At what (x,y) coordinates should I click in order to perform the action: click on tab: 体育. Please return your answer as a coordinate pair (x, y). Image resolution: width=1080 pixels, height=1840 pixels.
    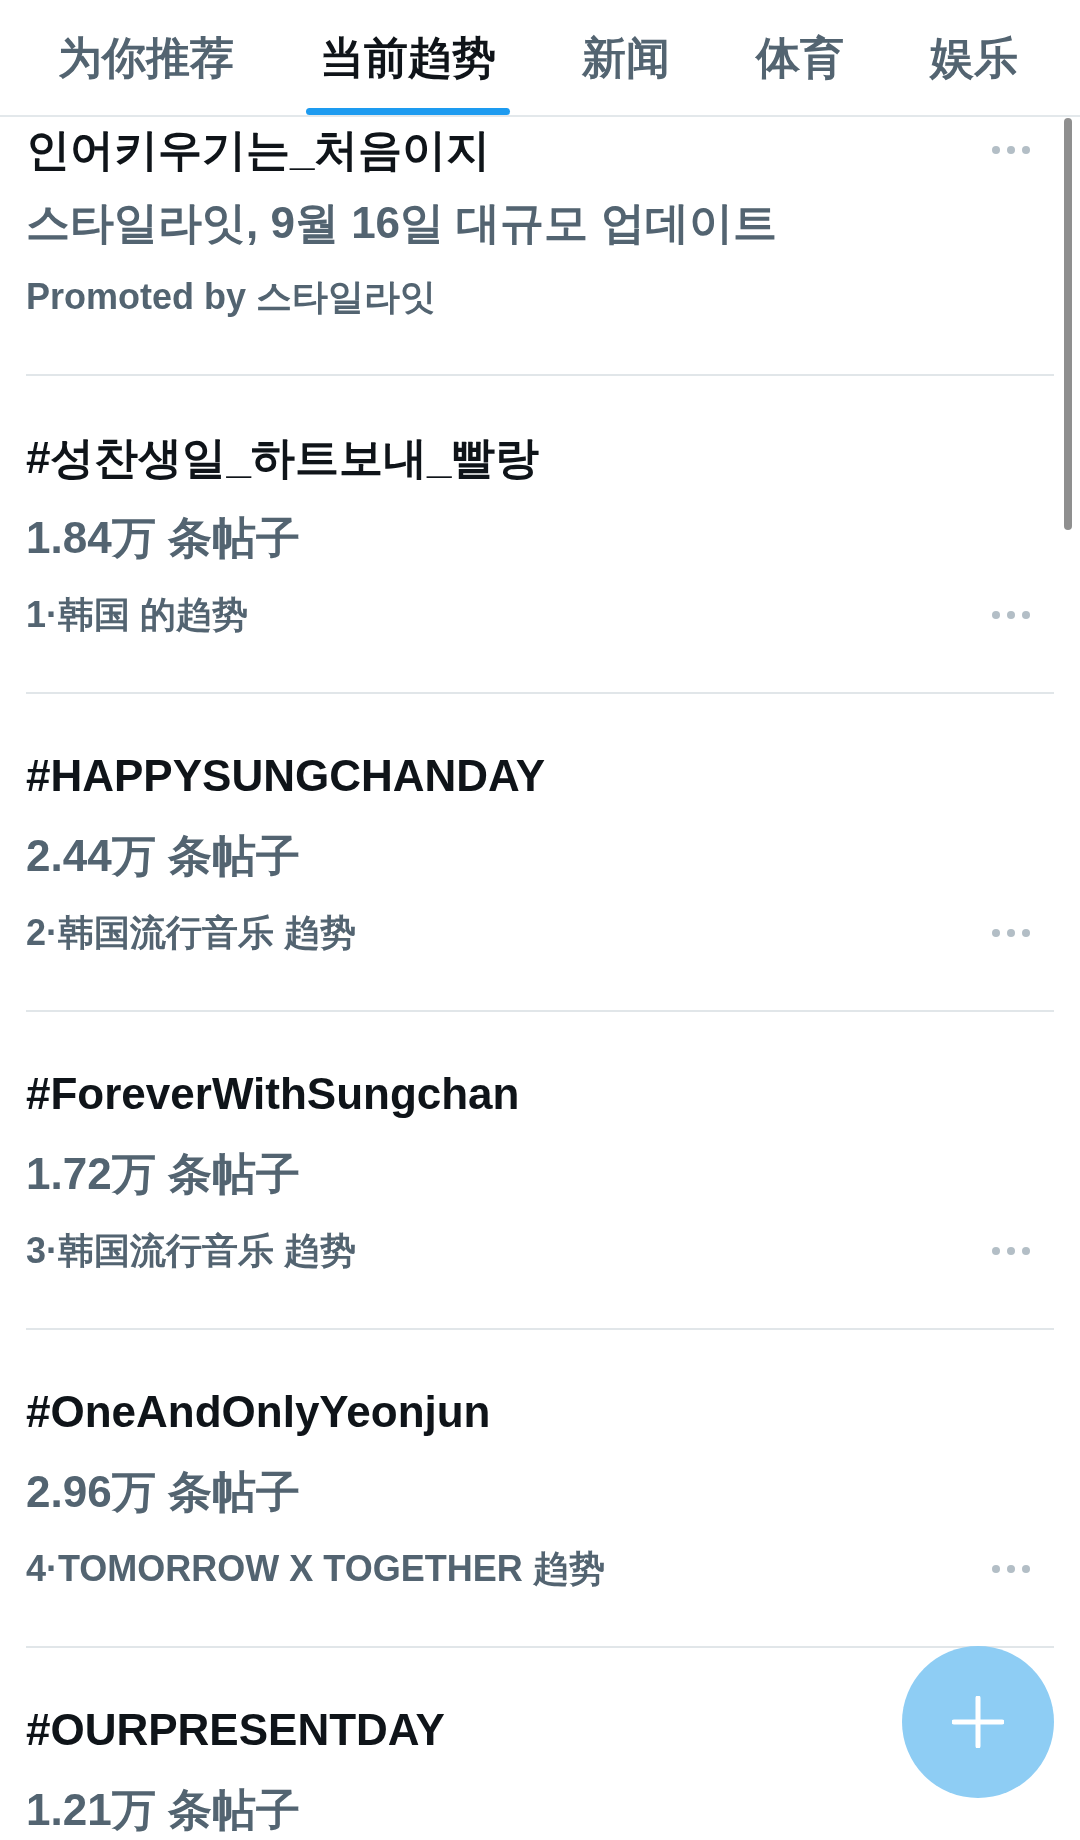
    Looking at the image, I should click on (800, 57).